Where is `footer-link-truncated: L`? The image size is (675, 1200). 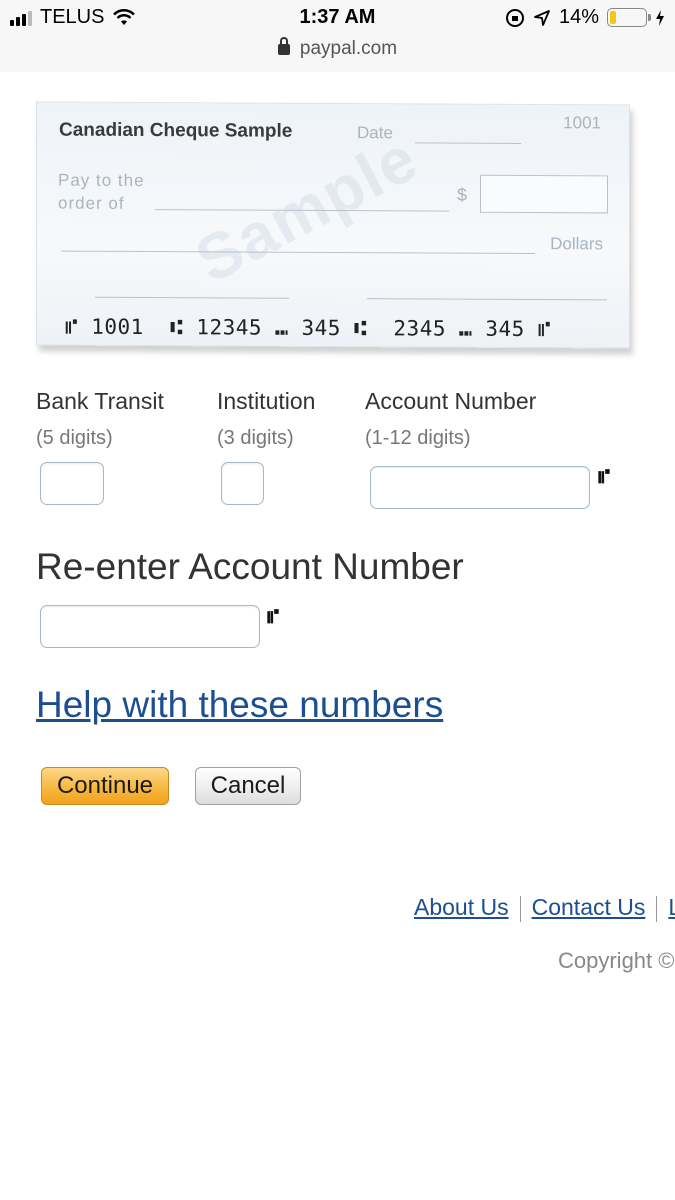
footer-link-truncated: L is located at coordinates (671, 907).